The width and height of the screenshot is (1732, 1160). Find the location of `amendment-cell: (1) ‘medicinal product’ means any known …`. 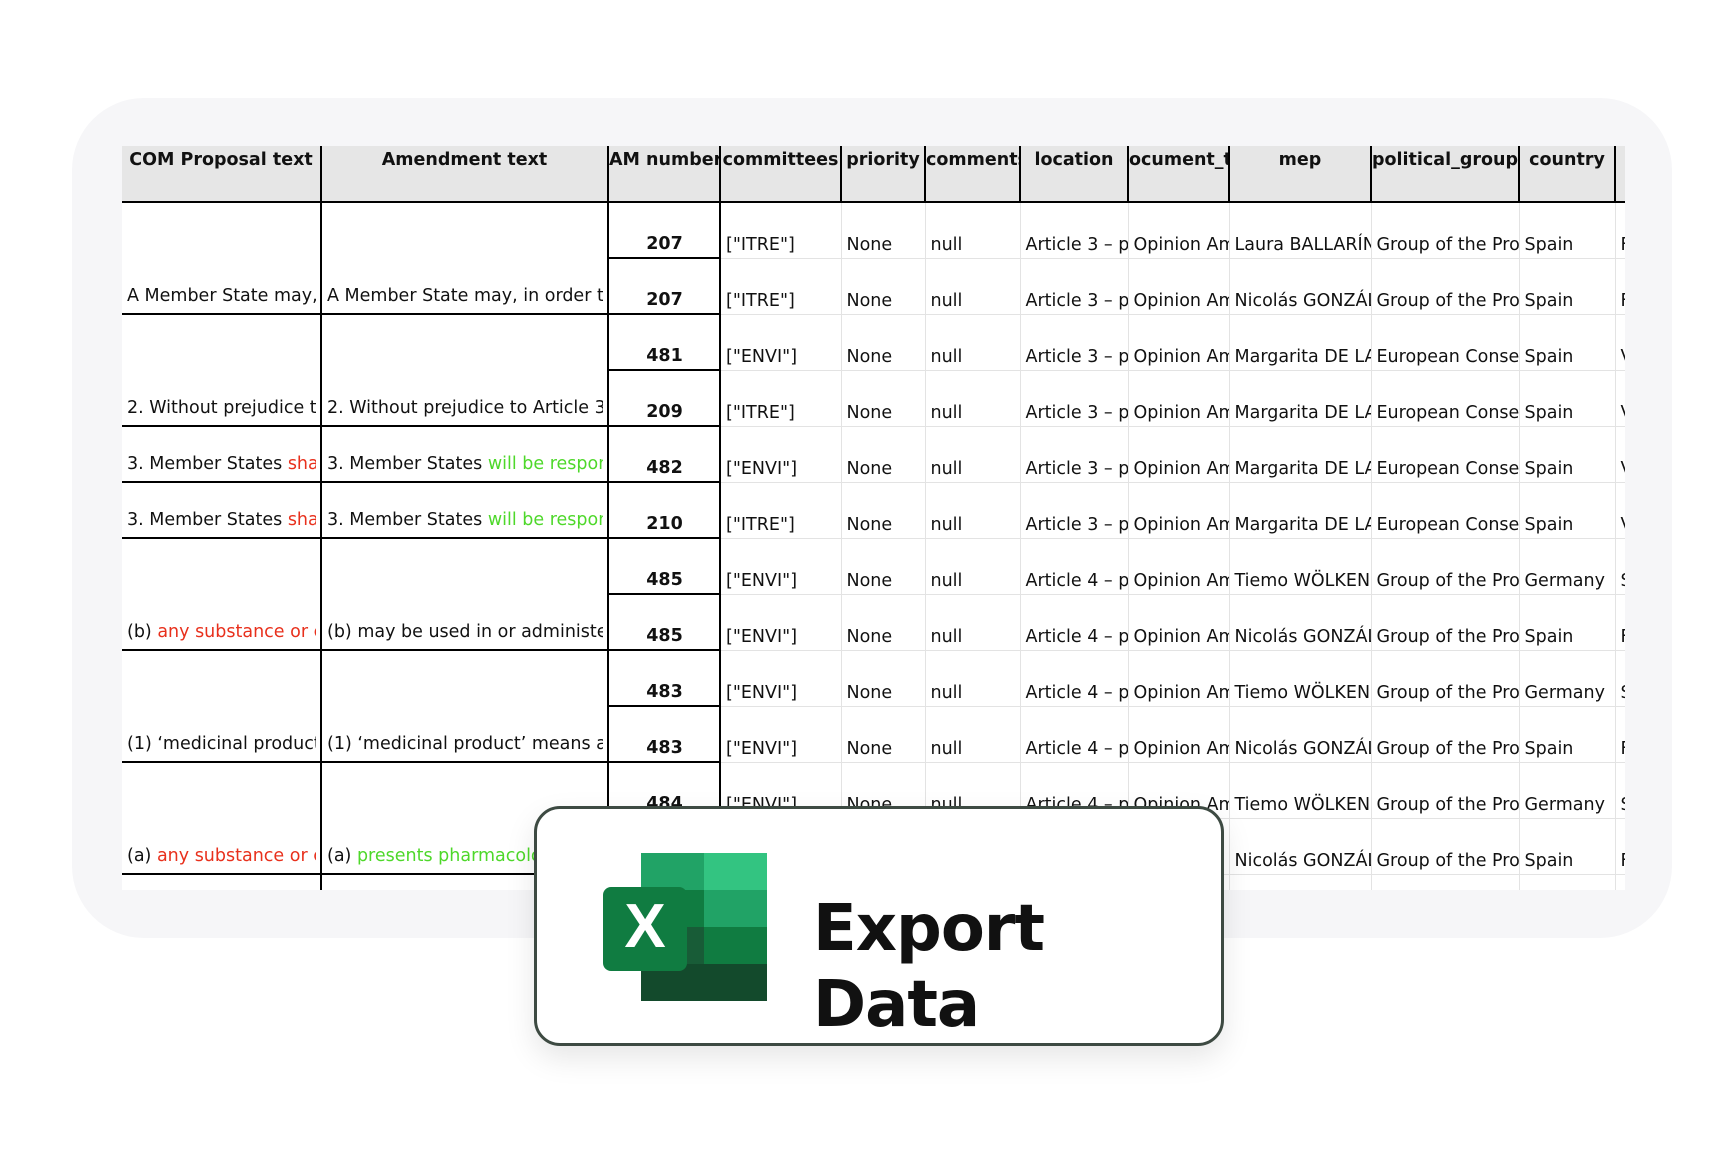

amendment-cell: (1) ‘medicinal product’ means any known … is located at coordinates (464, 706).